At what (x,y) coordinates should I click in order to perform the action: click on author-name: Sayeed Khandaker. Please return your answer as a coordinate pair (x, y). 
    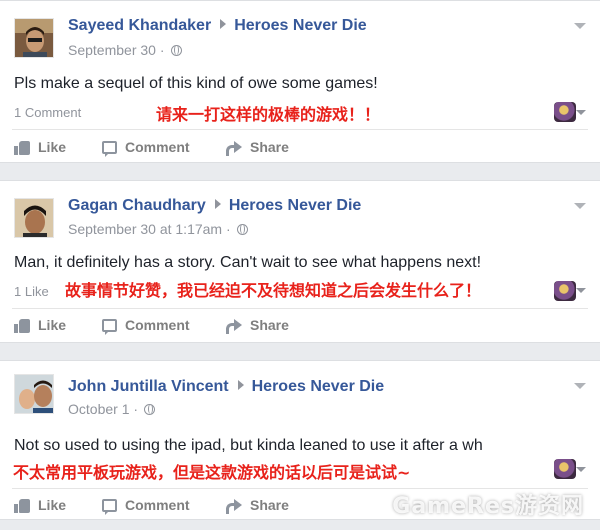
    Looking at the image, I should click on (139, 25).